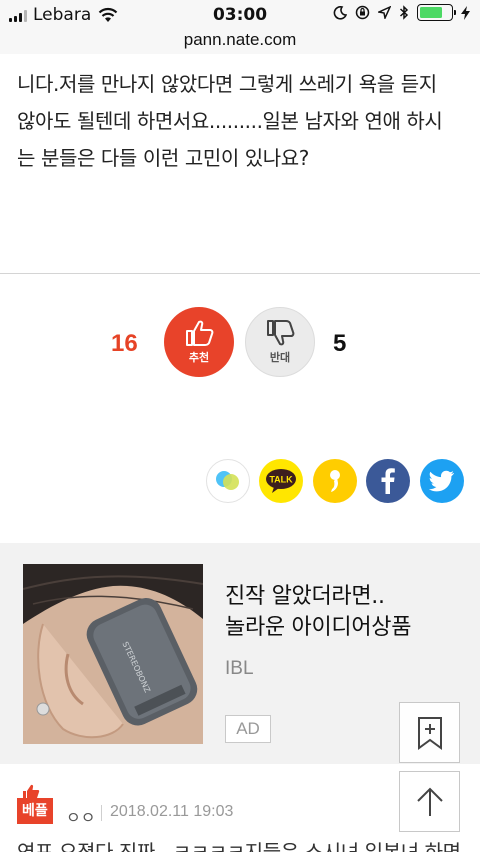 Image resolution: width=480 pixels, height=852 pixels. I want to click on status-right, so click(401, 12).